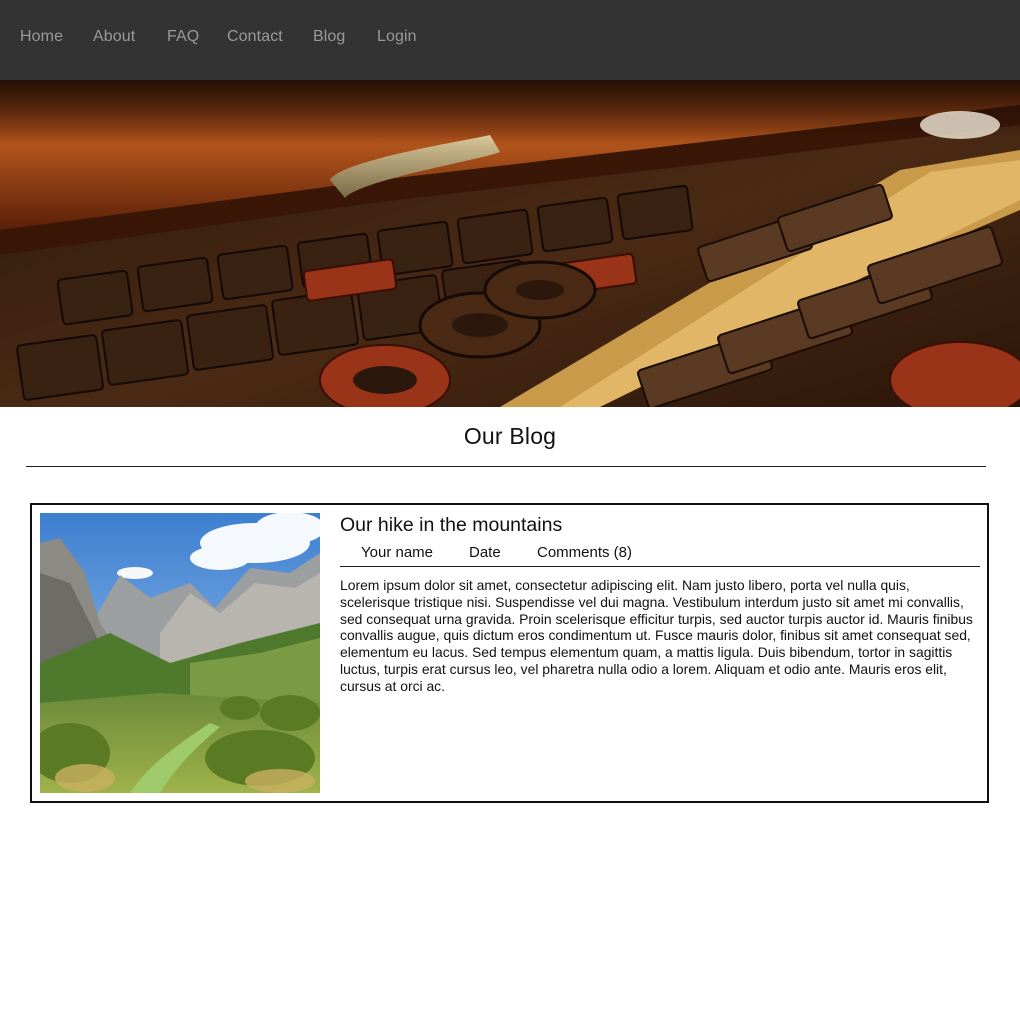  What do you see at coordinates (183, 37) in the screenshot?
I see `nav-faq-link: FAQ` at bounding box center [183, 37].